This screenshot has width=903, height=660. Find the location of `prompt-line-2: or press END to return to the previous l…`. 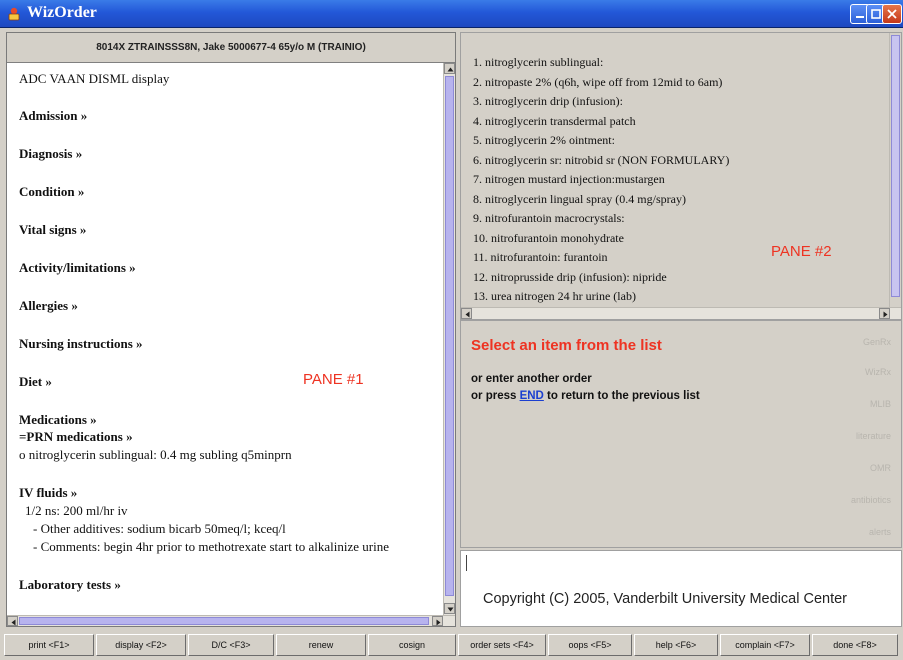

prompt-line-2: or press END to return to the previous l… is located at coordinates (585, 396).